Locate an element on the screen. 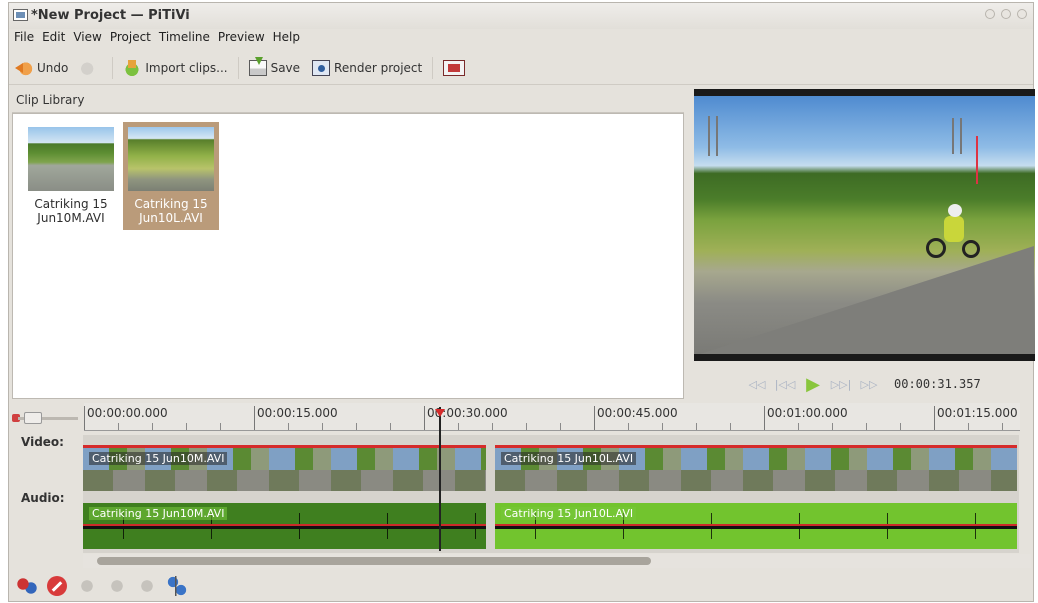 The height and width of the screenshot is (603, 1038). audio-track-label: Audio: is located at coordinates (43, 498).